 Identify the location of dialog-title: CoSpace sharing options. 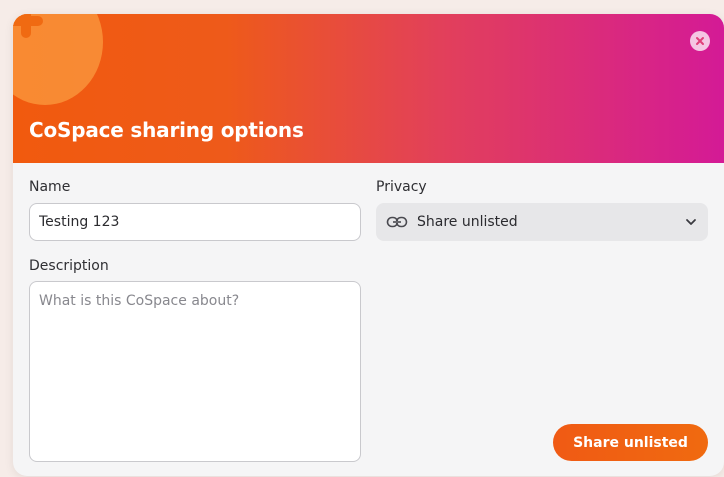
(166, 130).